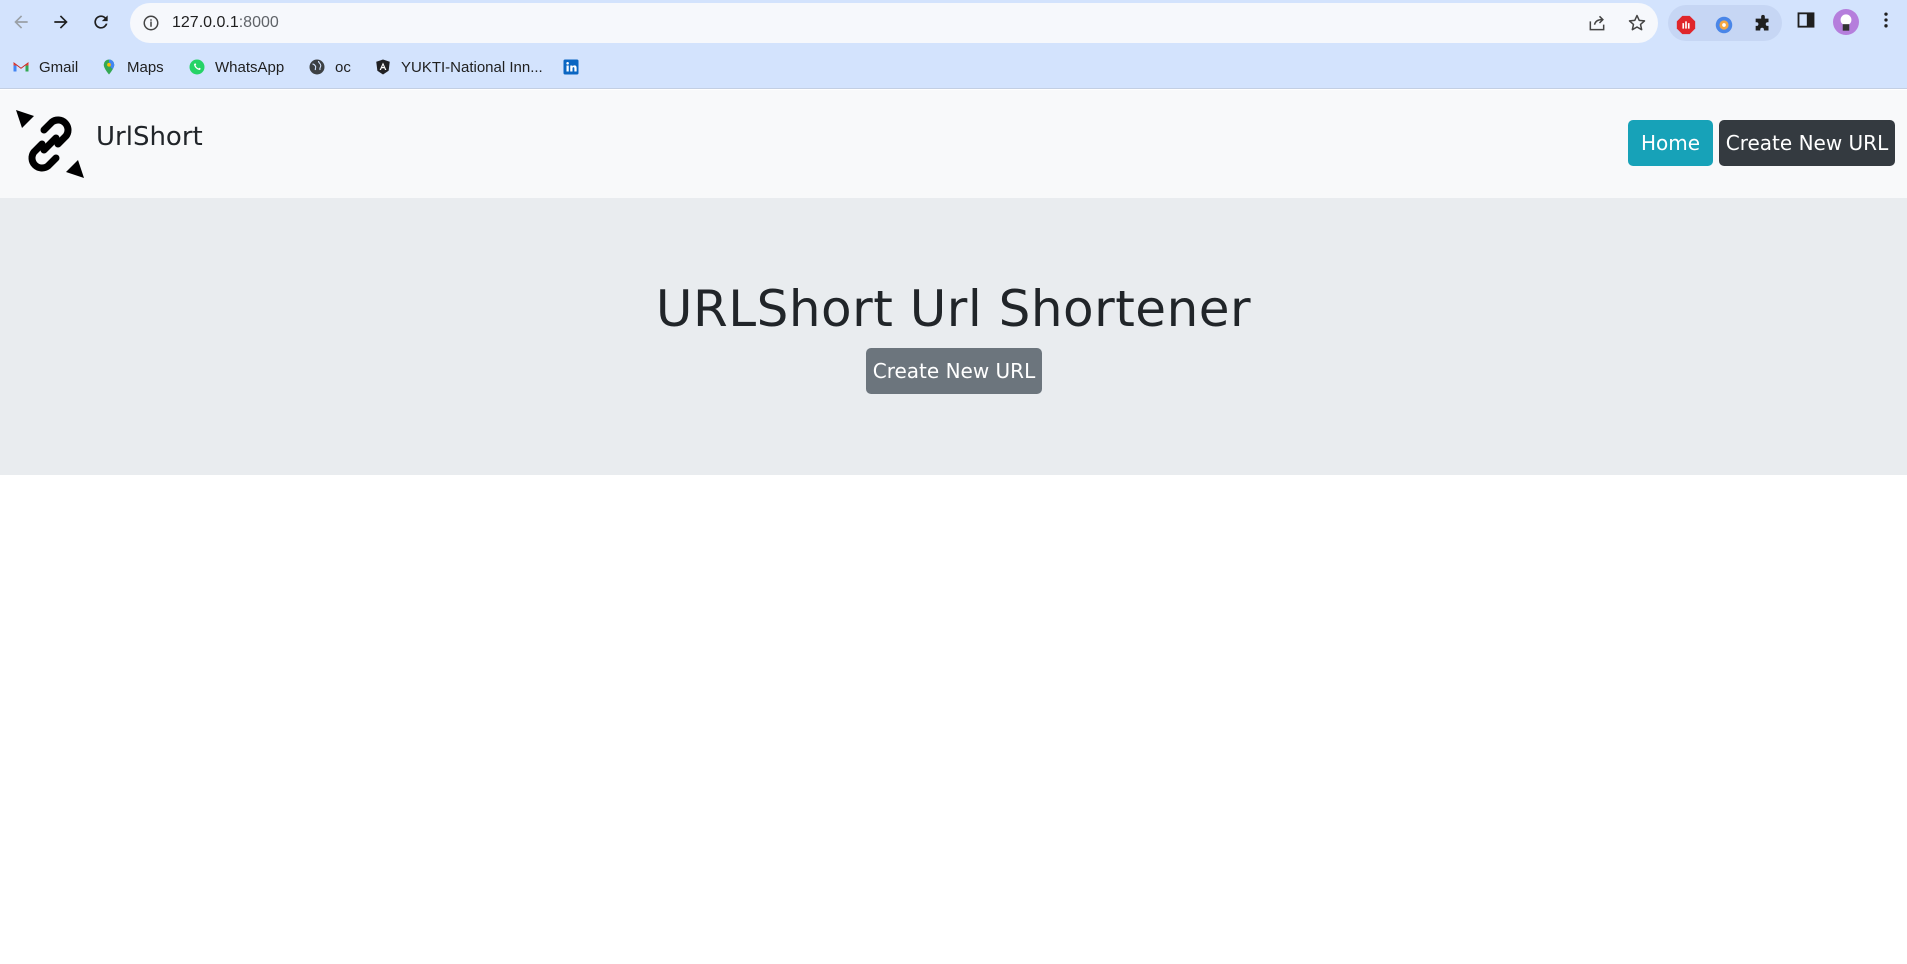 This screenshot has height=964, width=1907. Describe the element at coordinates (343, 67) in the screenshot. I see `bookmark-label: oc` at that location.